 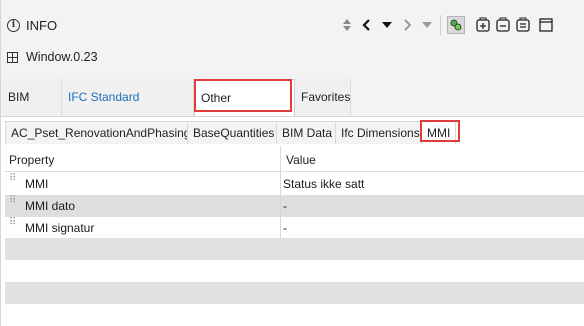 What do you see at coordinates (483, 25) in the screenshot?
I see `add-group-icon` at bounding box center [483, 25].